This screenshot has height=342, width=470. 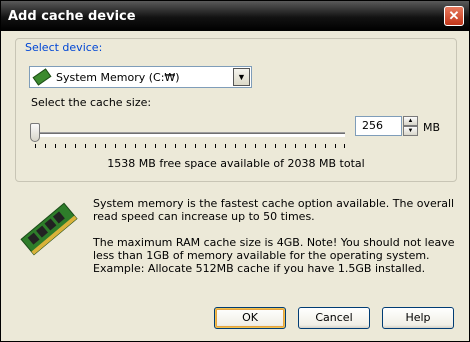 What do you see at coordinates (432, 127) in the screenshot?
I see `cache-size-unit: MB` at bounding box center [432, 127].